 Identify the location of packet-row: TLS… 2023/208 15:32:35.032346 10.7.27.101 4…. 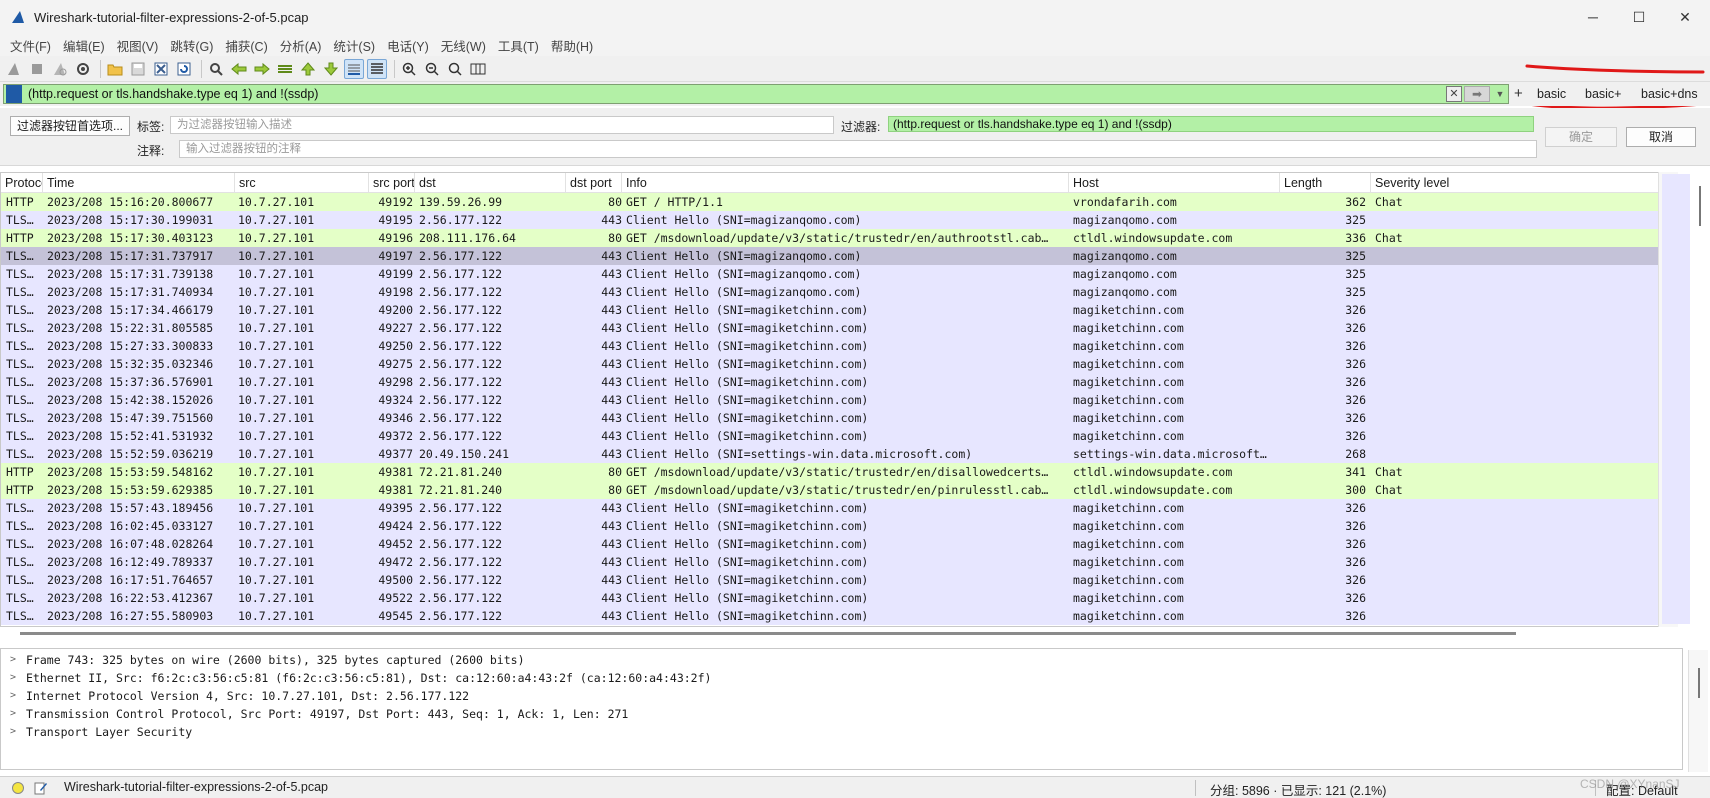
(830, 364).